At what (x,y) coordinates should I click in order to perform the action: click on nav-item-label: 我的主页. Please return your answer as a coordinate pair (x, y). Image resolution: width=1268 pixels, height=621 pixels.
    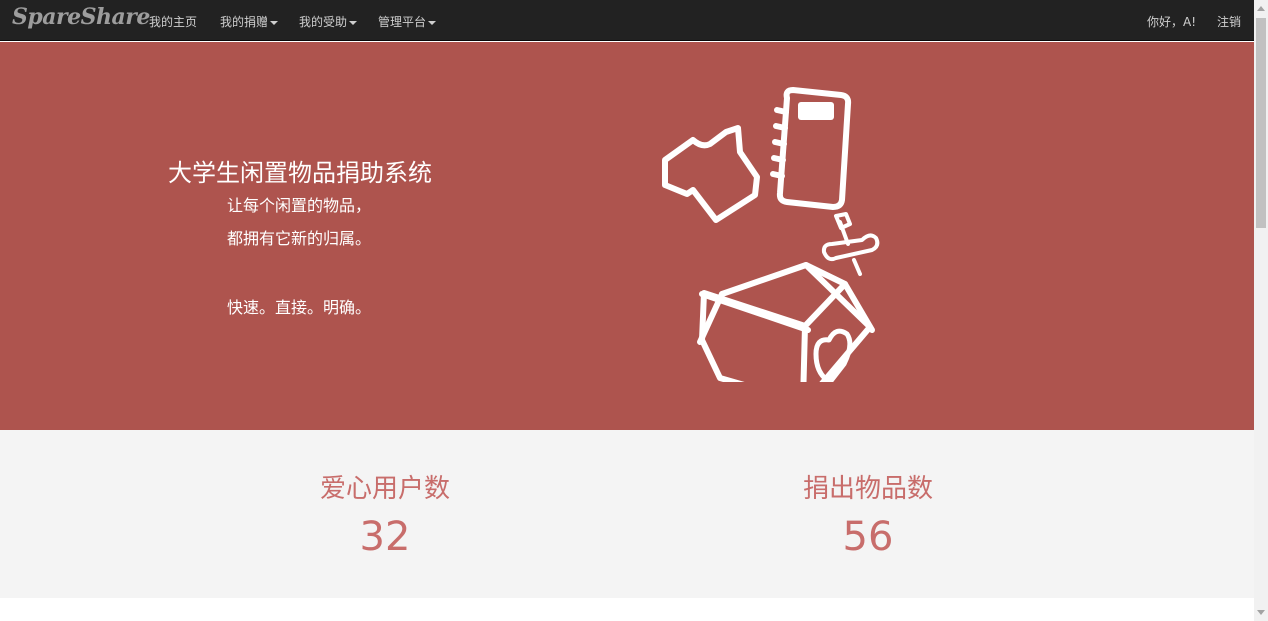
    Looking at the image, I should click on (173, 22).